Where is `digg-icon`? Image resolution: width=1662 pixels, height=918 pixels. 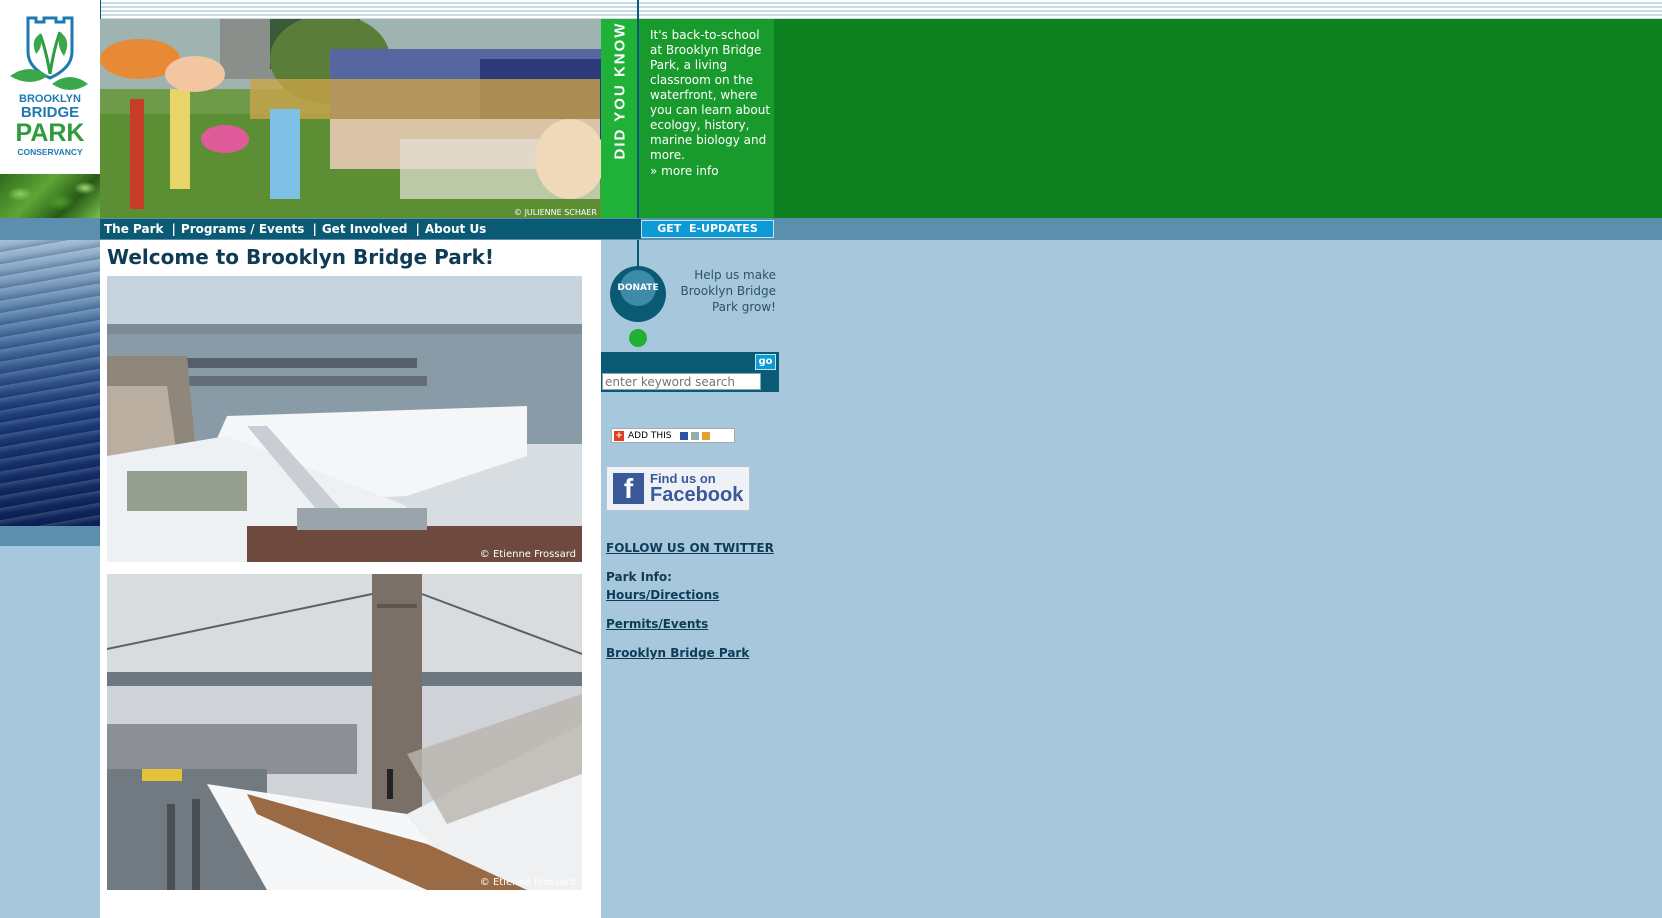
digg-icon is located at coordinates (694, 435).